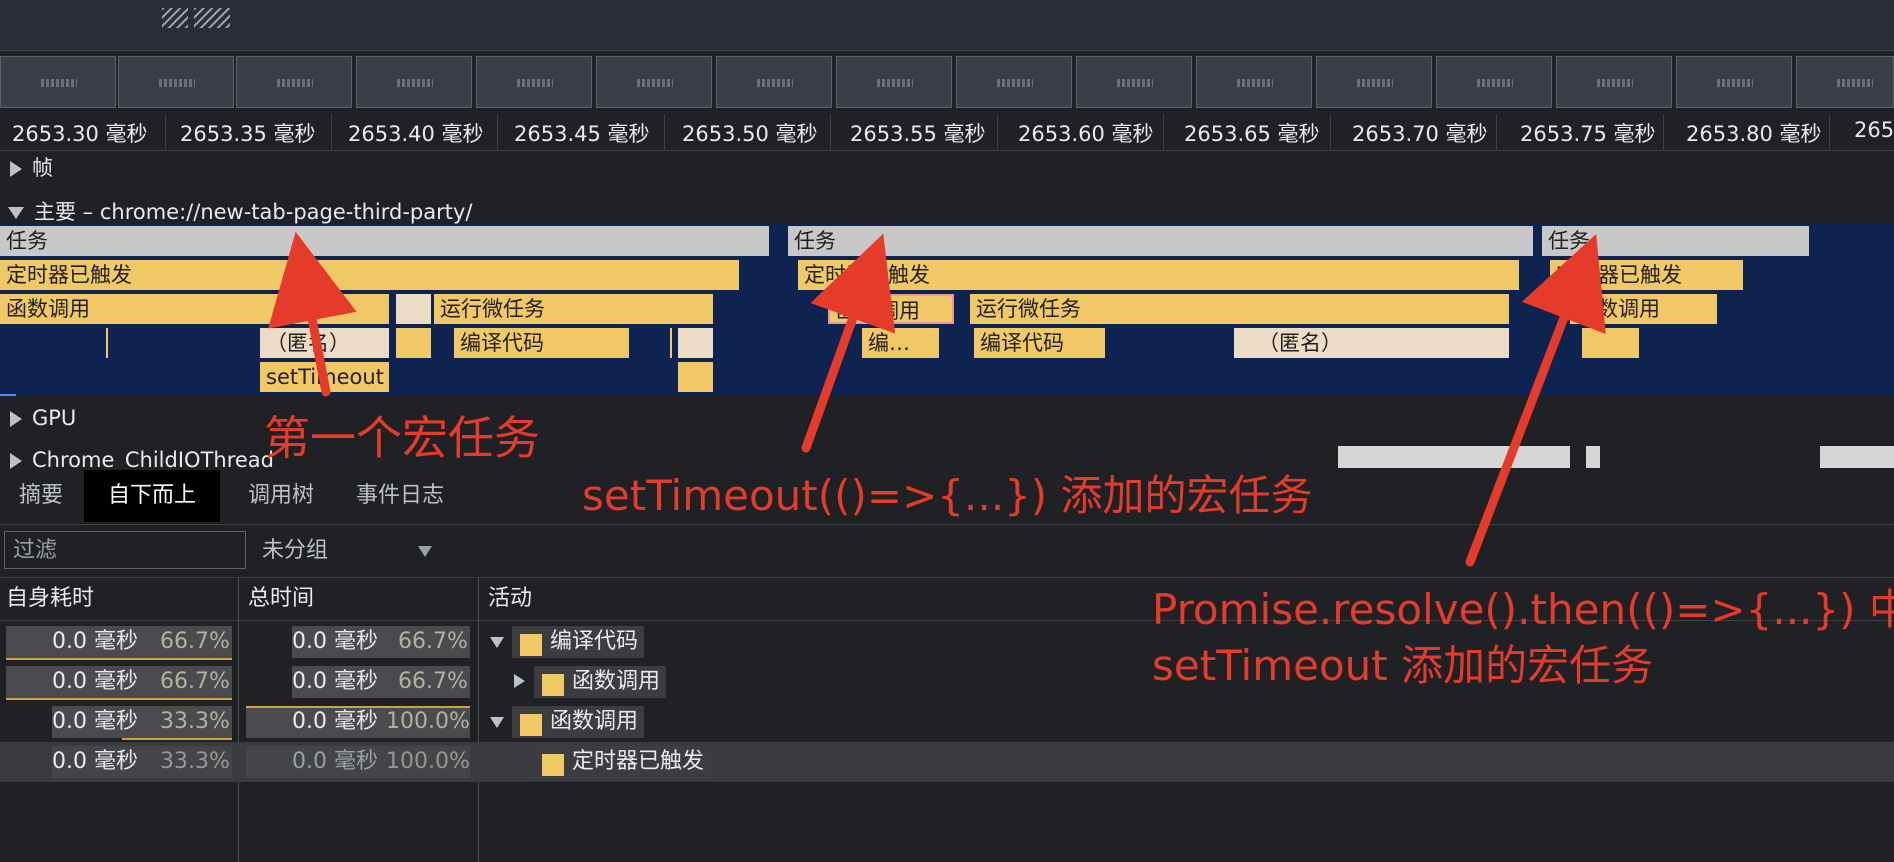 The width and height of the screenshot is (1894, 862). Describe the element at coordinates (1535, 400) in the screenshot. I see `arrow-third-task` at that location.